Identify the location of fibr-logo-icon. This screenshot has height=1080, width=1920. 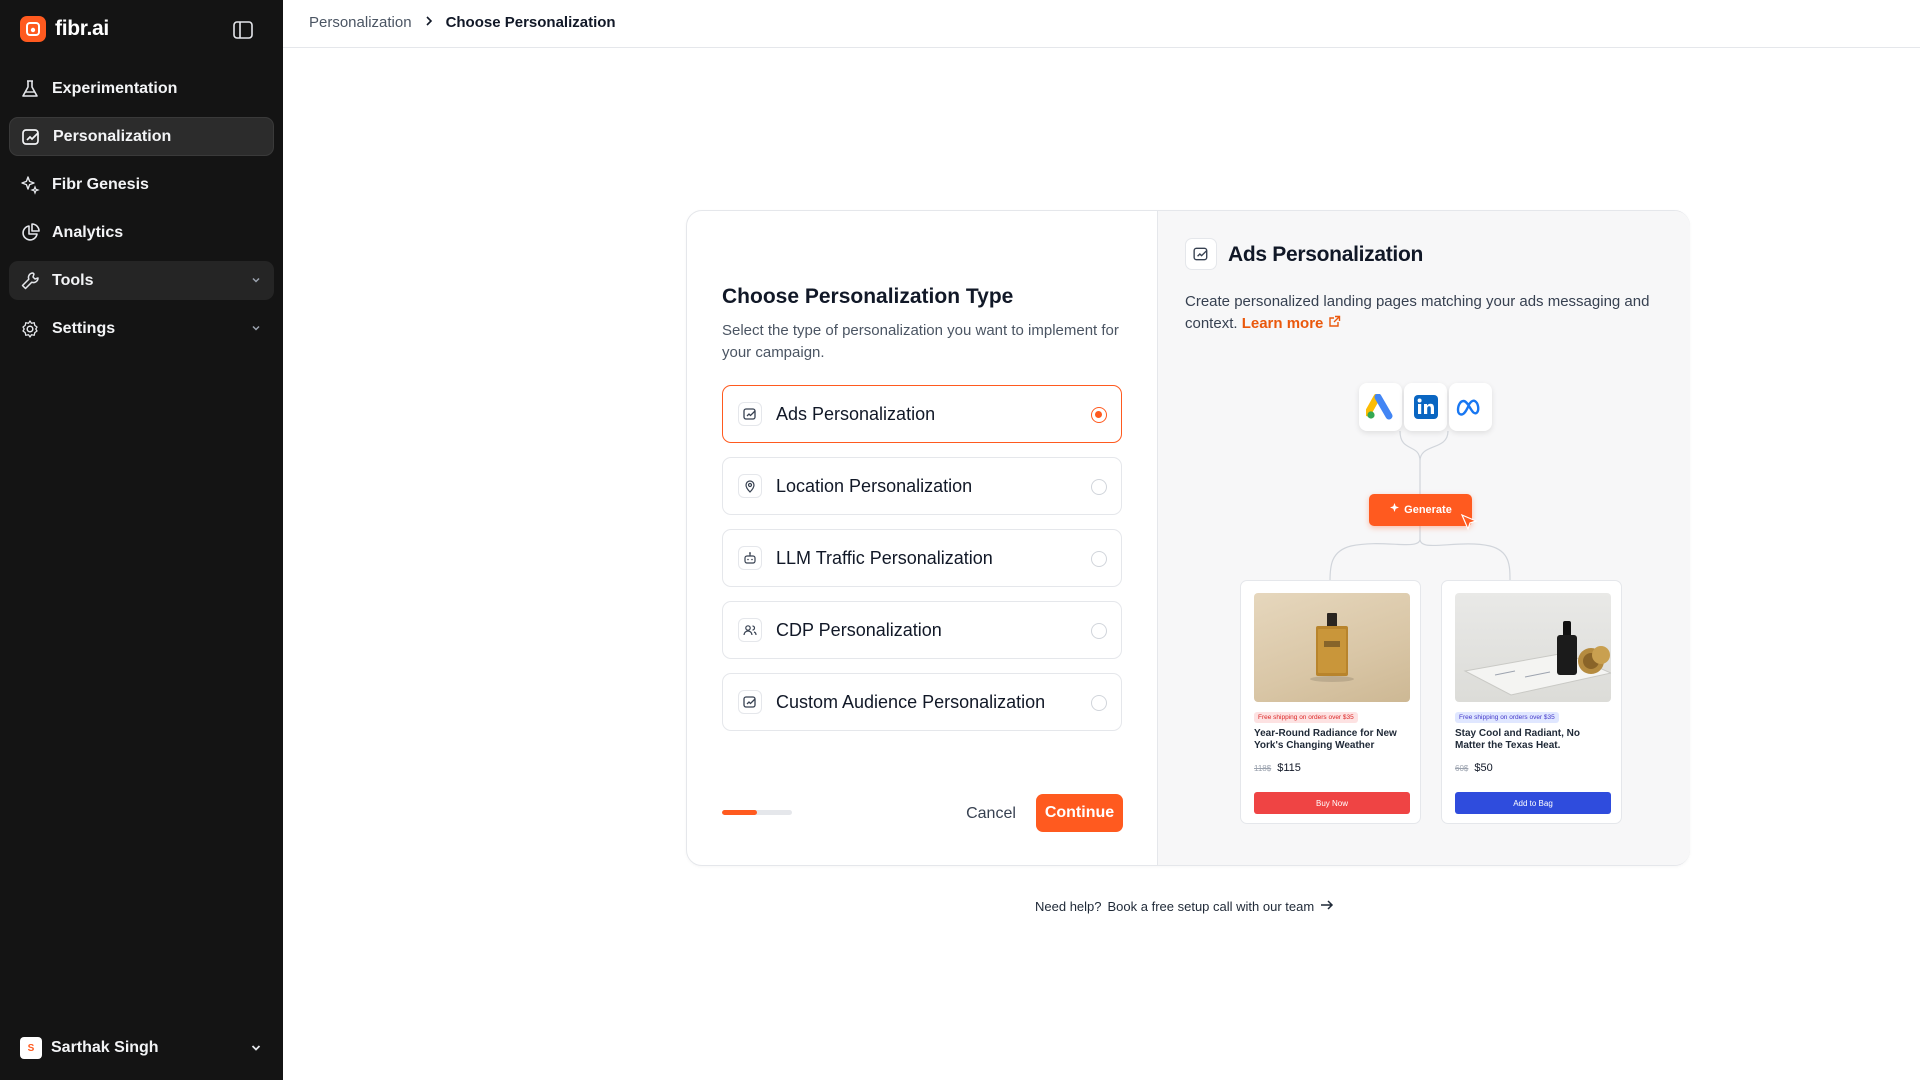
(33, 29).